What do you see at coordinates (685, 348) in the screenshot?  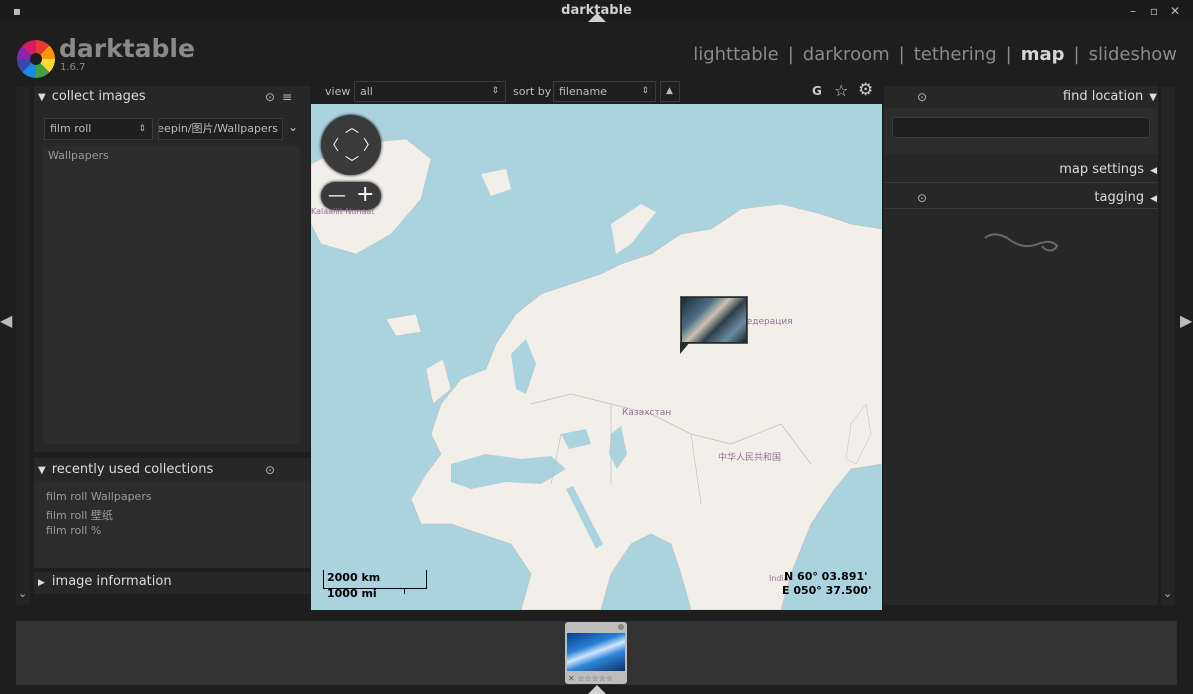 I see `image-marker-pointer` at bounding box center [685, 348].